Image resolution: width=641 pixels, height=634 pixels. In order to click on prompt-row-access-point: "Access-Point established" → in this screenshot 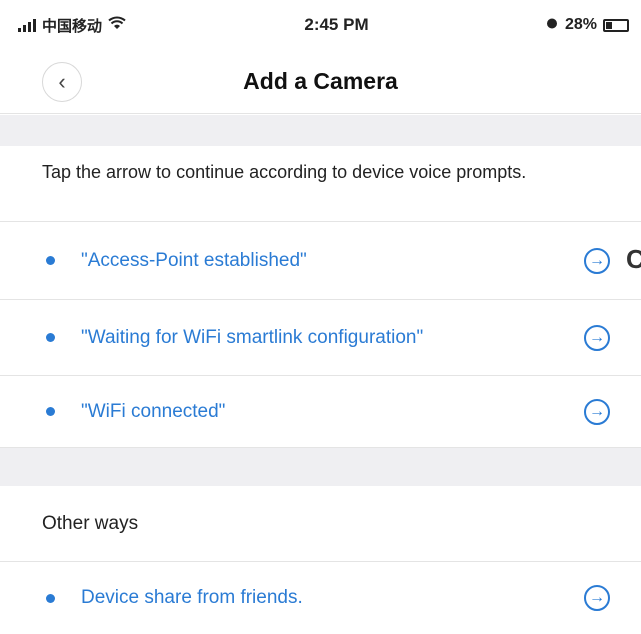, I will do `click(320, 261)`.